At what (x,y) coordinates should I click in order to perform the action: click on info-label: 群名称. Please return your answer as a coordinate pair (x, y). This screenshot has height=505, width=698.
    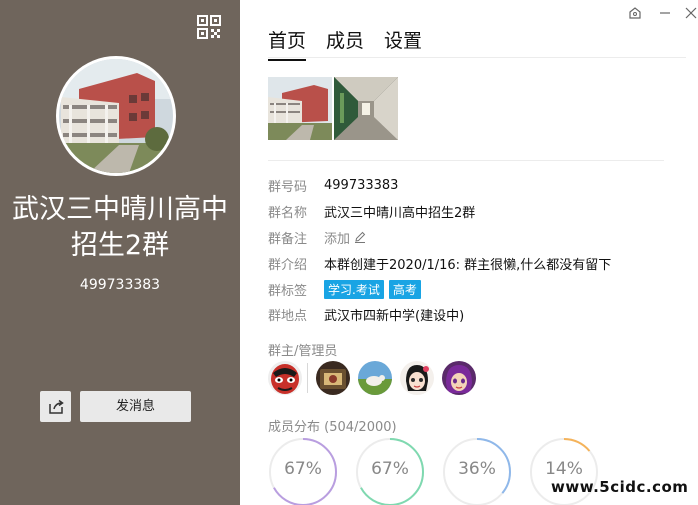
    Looking at the image, I should click on (288, 214).